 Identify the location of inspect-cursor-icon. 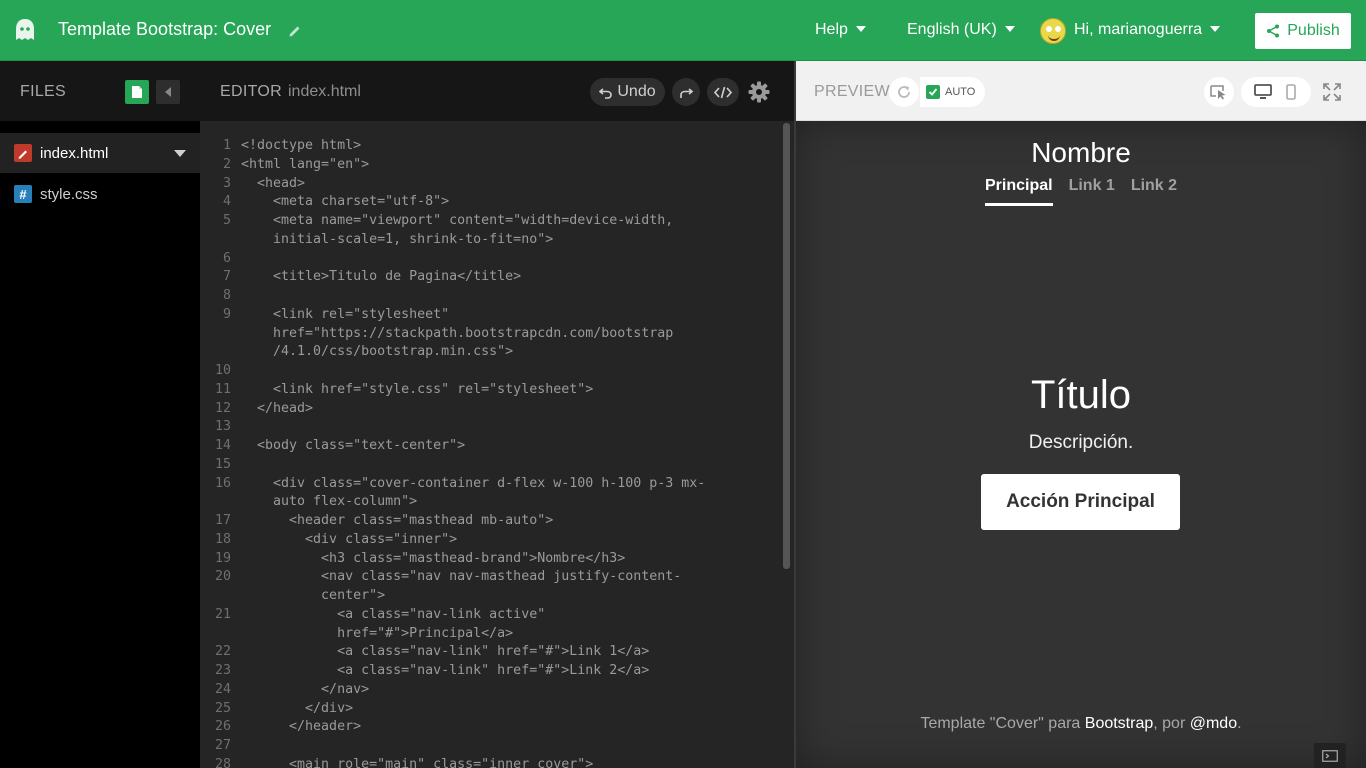
(1218, 91).